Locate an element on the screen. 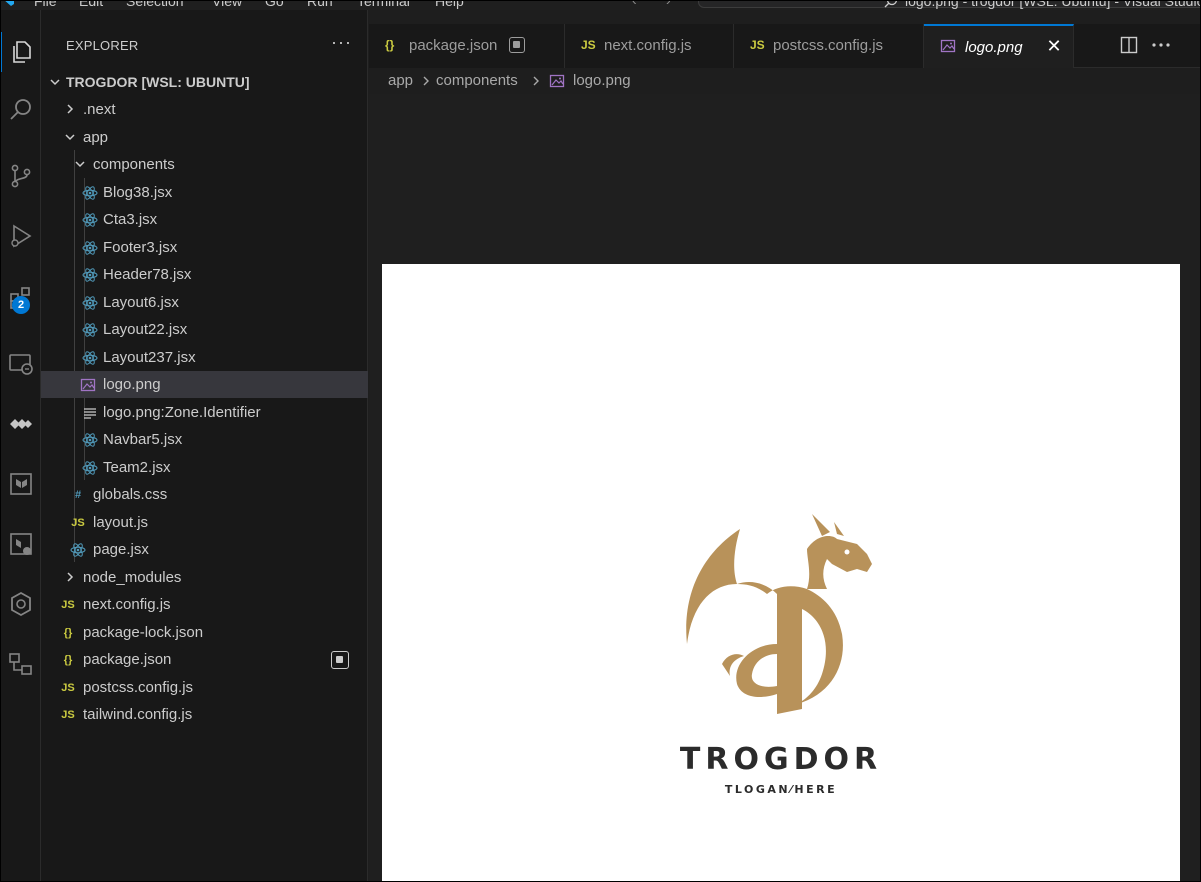 This screenshot has width=1201, height=882. tree-label: tailwind.config.js is located at coordinates (138, 714).